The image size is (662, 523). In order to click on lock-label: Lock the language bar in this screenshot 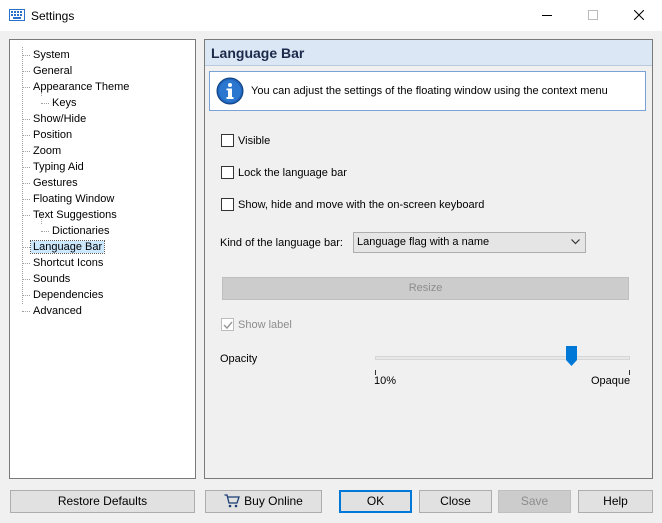, I will do `click(292, 173)`.